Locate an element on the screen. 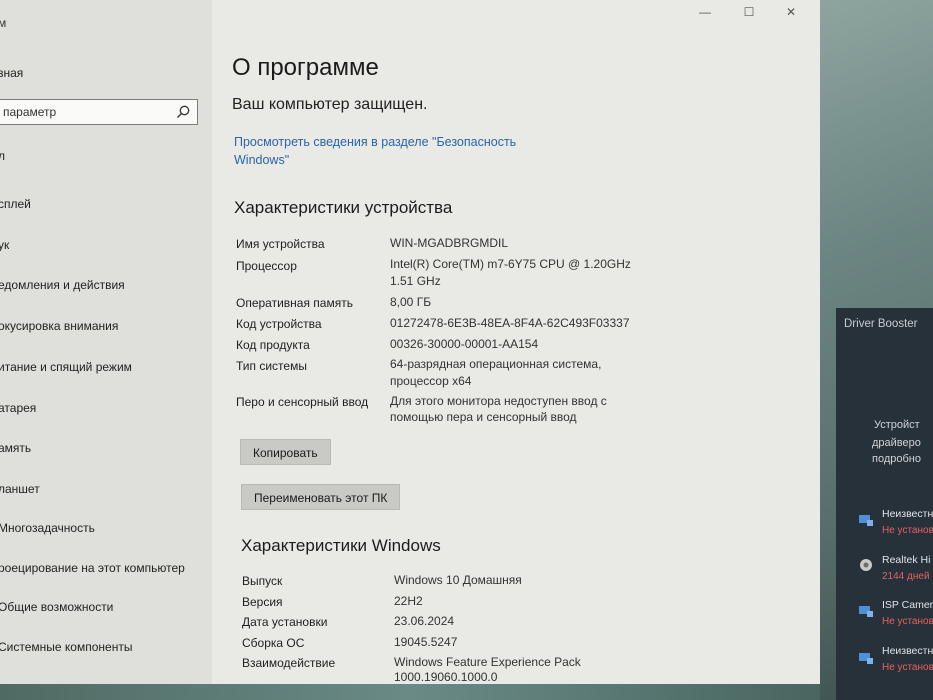 This screenshot has height=700, width=933. sidebar-item-power-sleep: итание и спящий режим is located at coordinates (66, 367).